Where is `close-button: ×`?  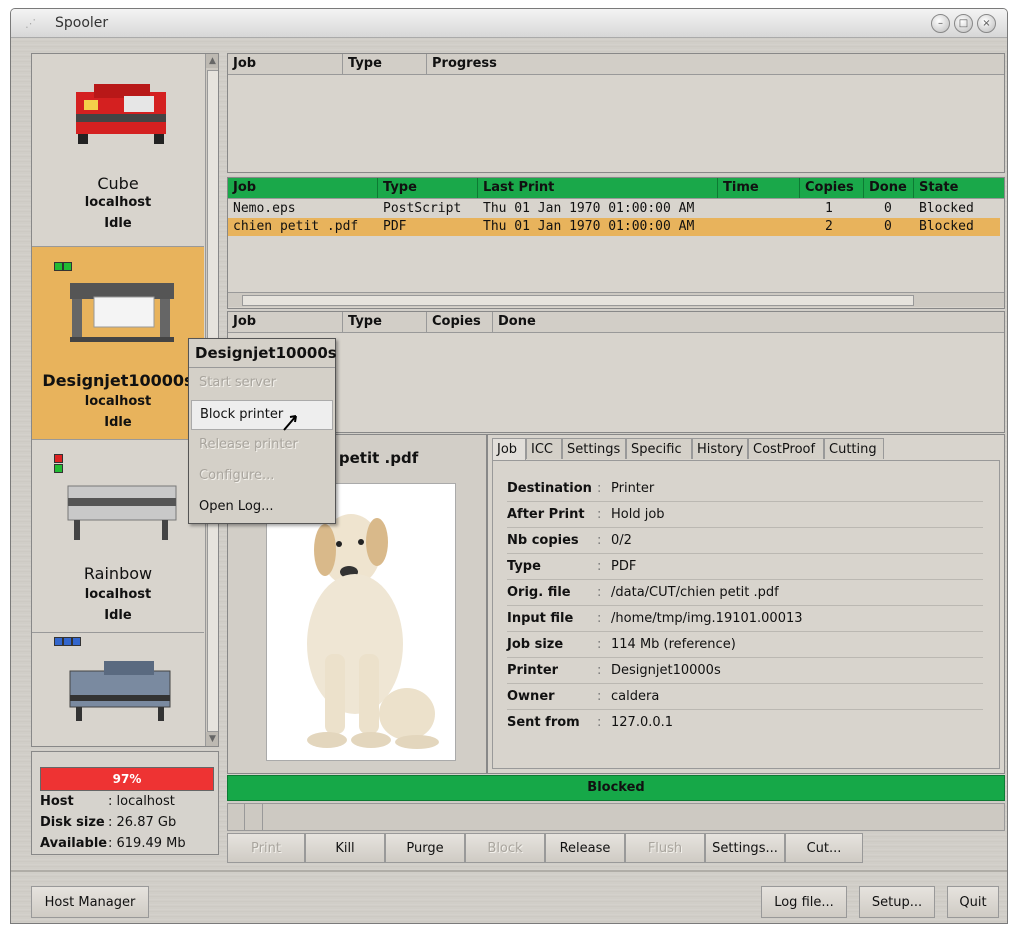 close-button: × is located at coordinates (986, 23).